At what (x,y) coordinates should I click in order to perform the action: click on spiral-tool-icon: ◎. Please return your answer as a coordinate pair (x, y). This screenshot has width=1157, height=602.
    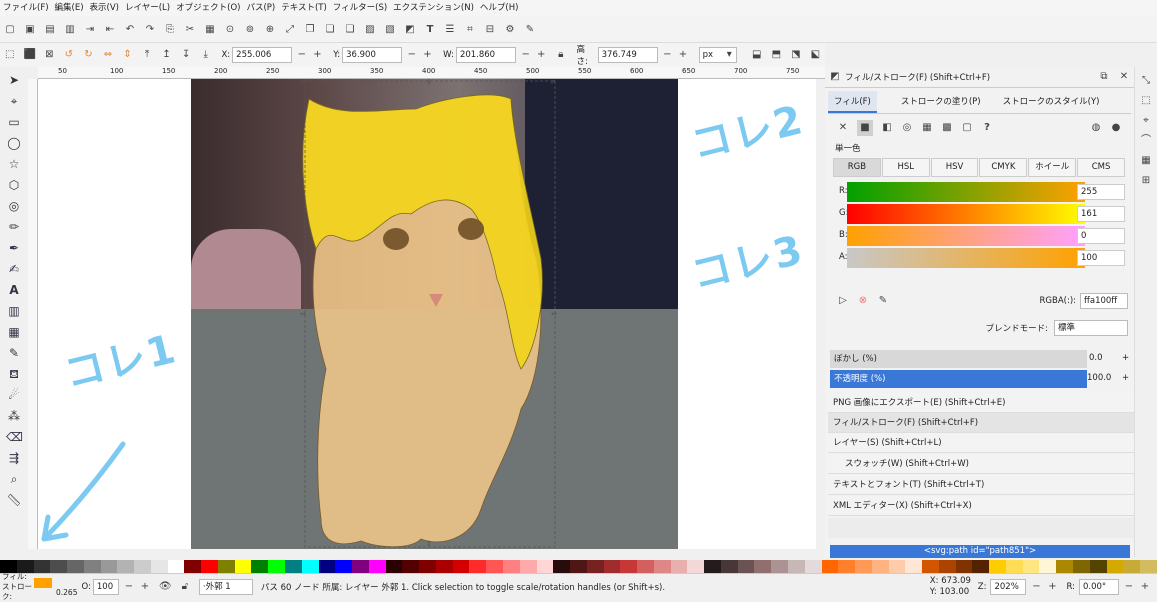
    Looking at the image, I should click on (14, 206).